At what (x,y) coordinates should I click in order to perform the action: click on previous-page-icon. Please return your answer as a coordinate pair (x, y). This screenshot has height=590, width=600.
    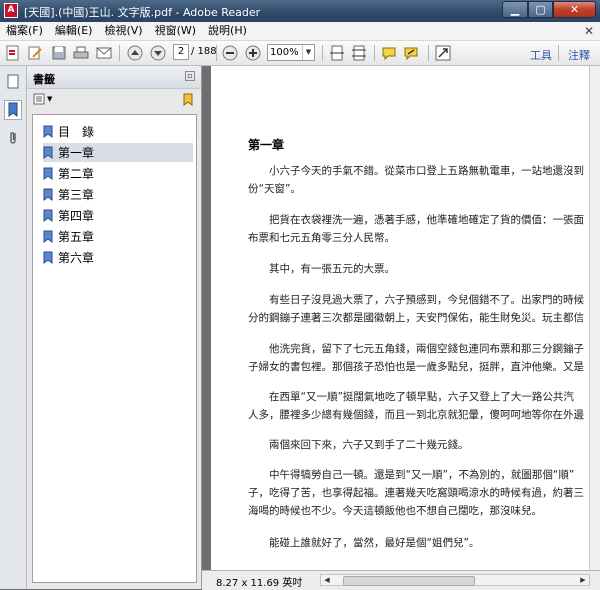
    Looking at the image, I should click on (135, 53).